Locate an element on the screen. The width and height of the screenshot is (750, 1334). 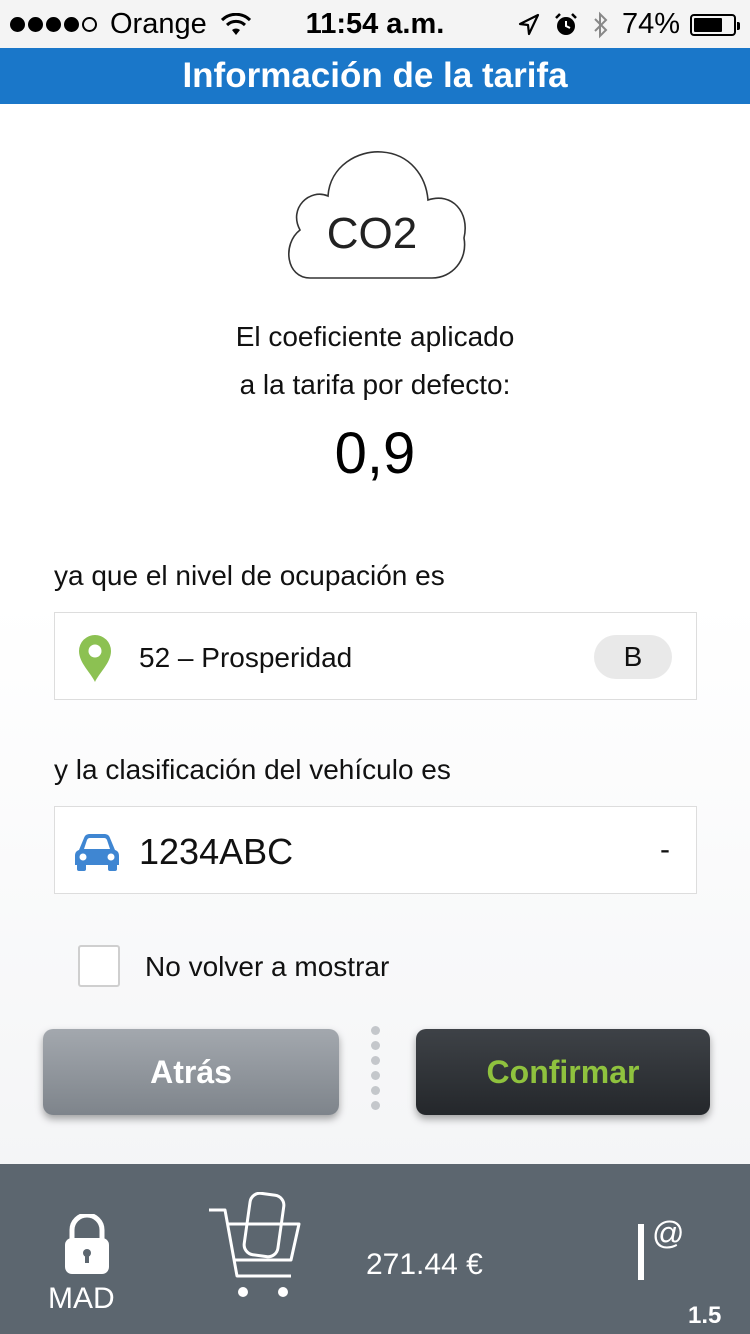
battery-icon is located at coordinates (715, 24).